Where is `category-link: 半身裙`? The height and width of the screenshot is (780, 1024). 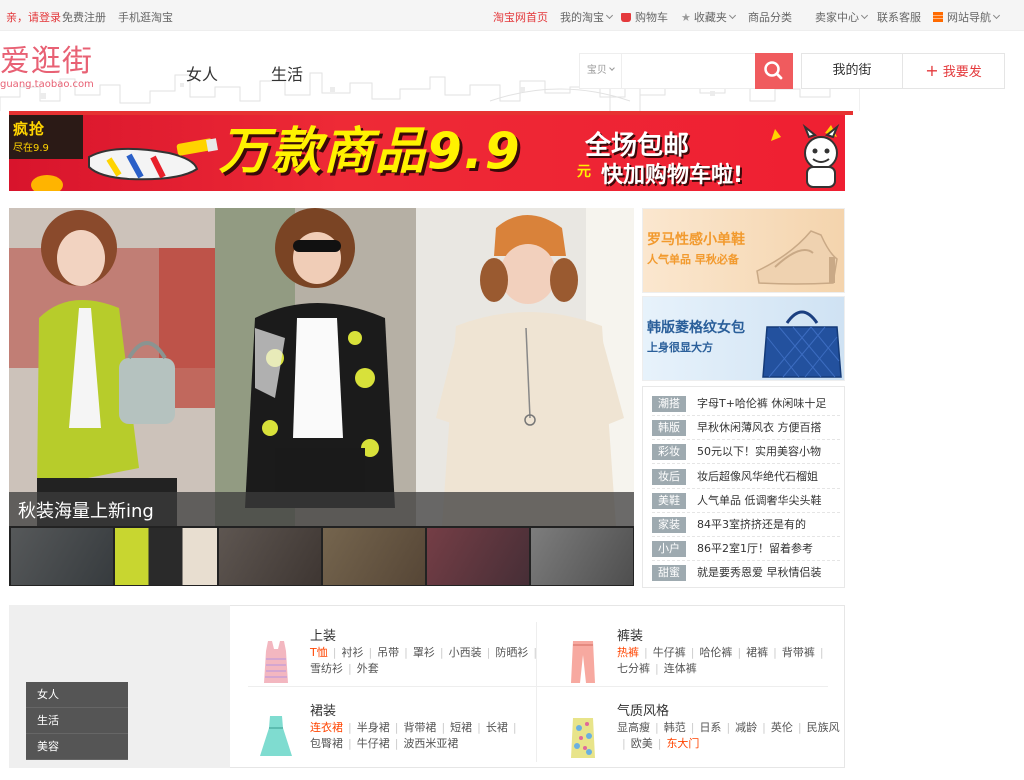
category-link: 半身裙 is located at coordinates (373, 728).